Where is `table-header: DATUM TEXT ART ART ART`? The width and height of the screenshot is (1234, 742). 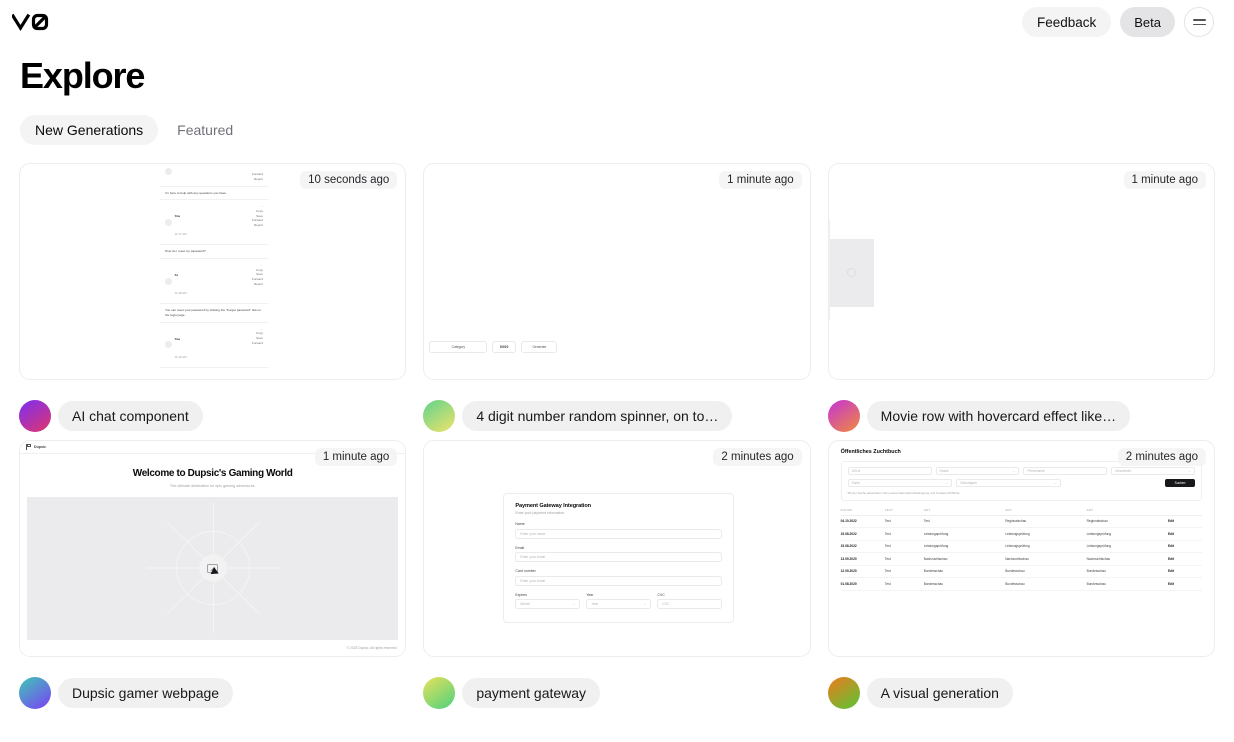 table-header: DATUM TEXT ART ART ART is located at coordinates (1021, 511).